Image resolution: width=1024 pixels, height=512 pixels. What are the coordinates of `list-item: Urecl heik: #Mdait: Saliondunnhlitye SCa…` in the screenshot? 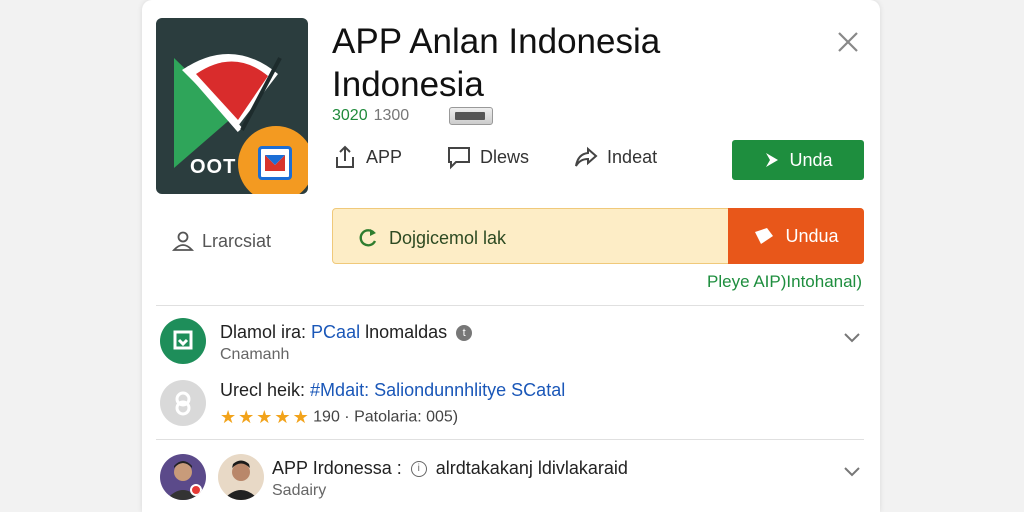 It's located at (512, 406).